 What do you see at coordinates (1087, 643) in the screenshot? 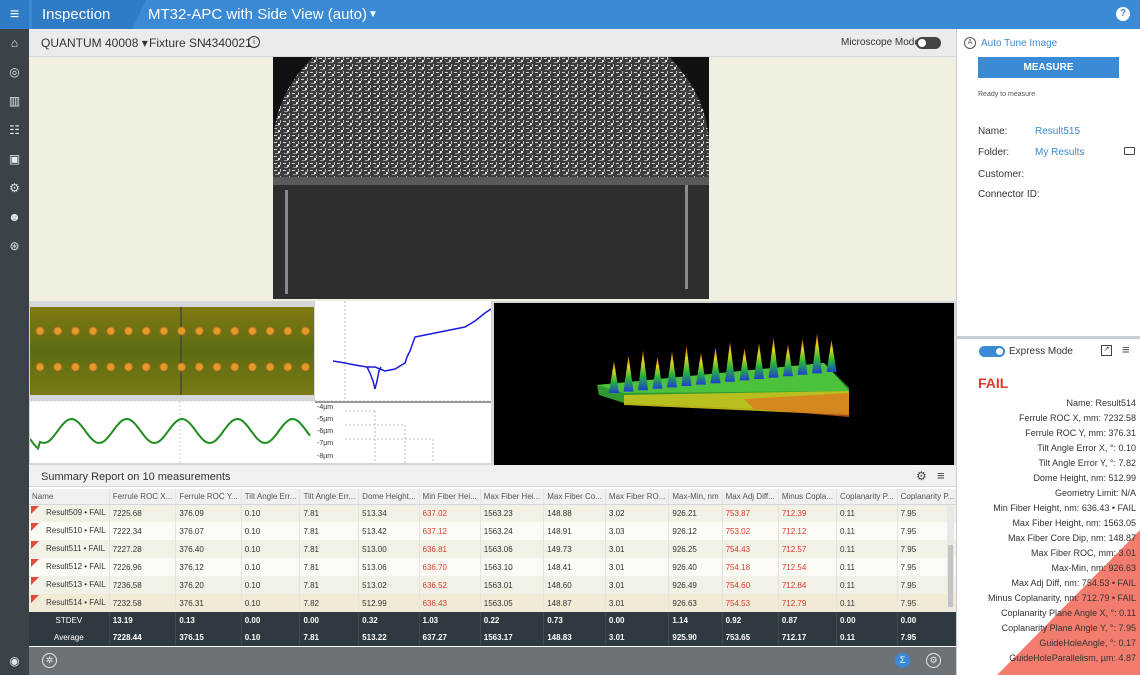
I see `result-field: GuideHoleAngle, °: 0.17` at bounding box center [1087, 643].